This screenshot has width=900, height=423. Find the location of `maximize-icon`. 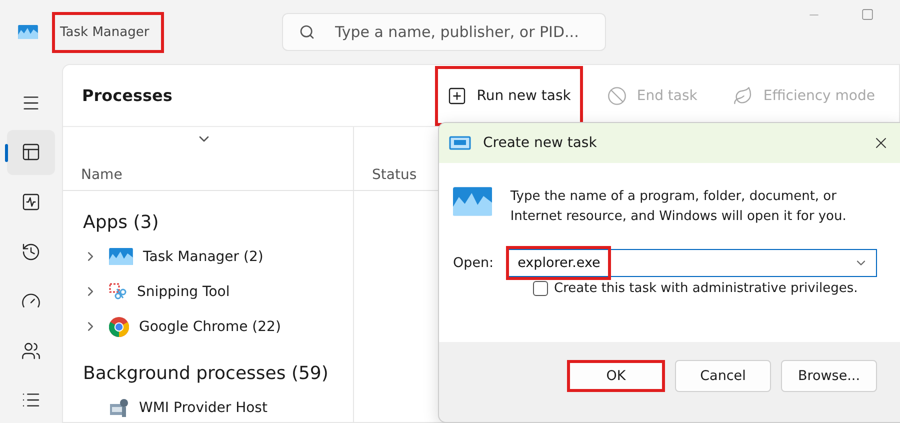

maximize-icon is located at coordinates (867, 14).